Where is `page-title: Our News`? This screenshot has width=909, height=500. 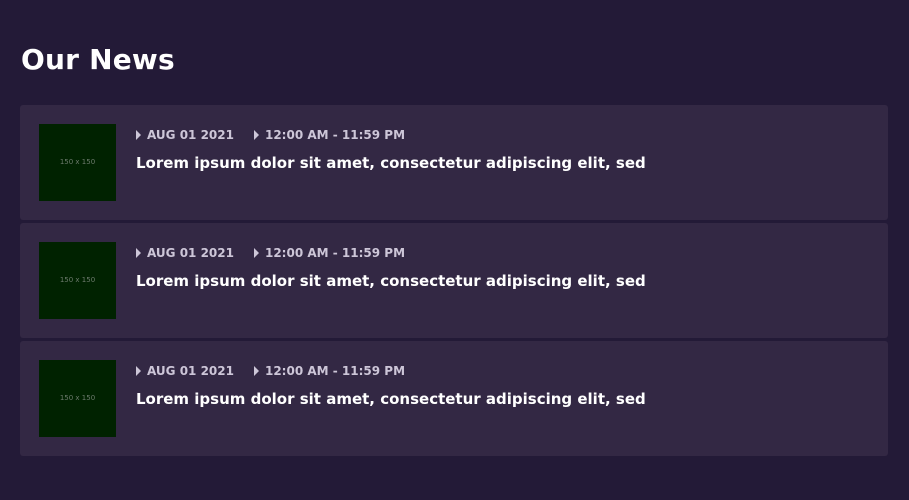 page-title: Our News is located at coordinates (98, 59).